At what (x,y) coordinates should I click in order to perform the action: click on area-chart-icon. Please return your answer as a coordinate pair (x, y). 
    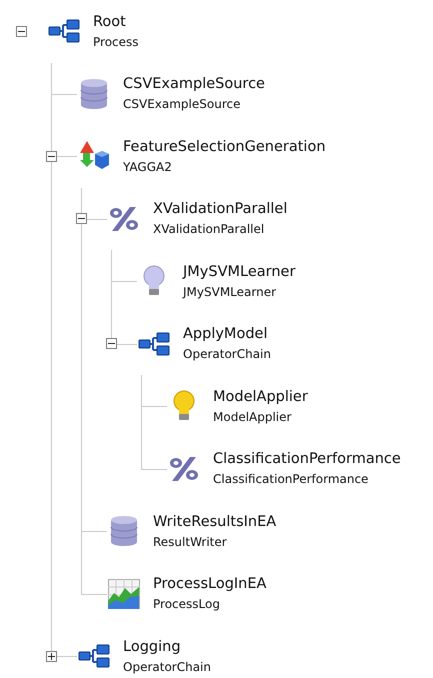
    Looking at the image, I should click on (124, 593).